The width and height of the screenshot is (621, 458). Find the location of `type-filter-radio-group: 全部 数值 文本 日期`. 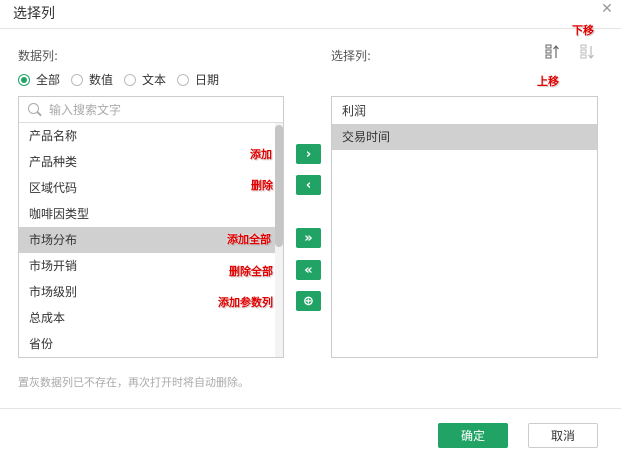

type-filter-radio-group: 全部 数值 文本 日期 is located at coordinates (124, 79).